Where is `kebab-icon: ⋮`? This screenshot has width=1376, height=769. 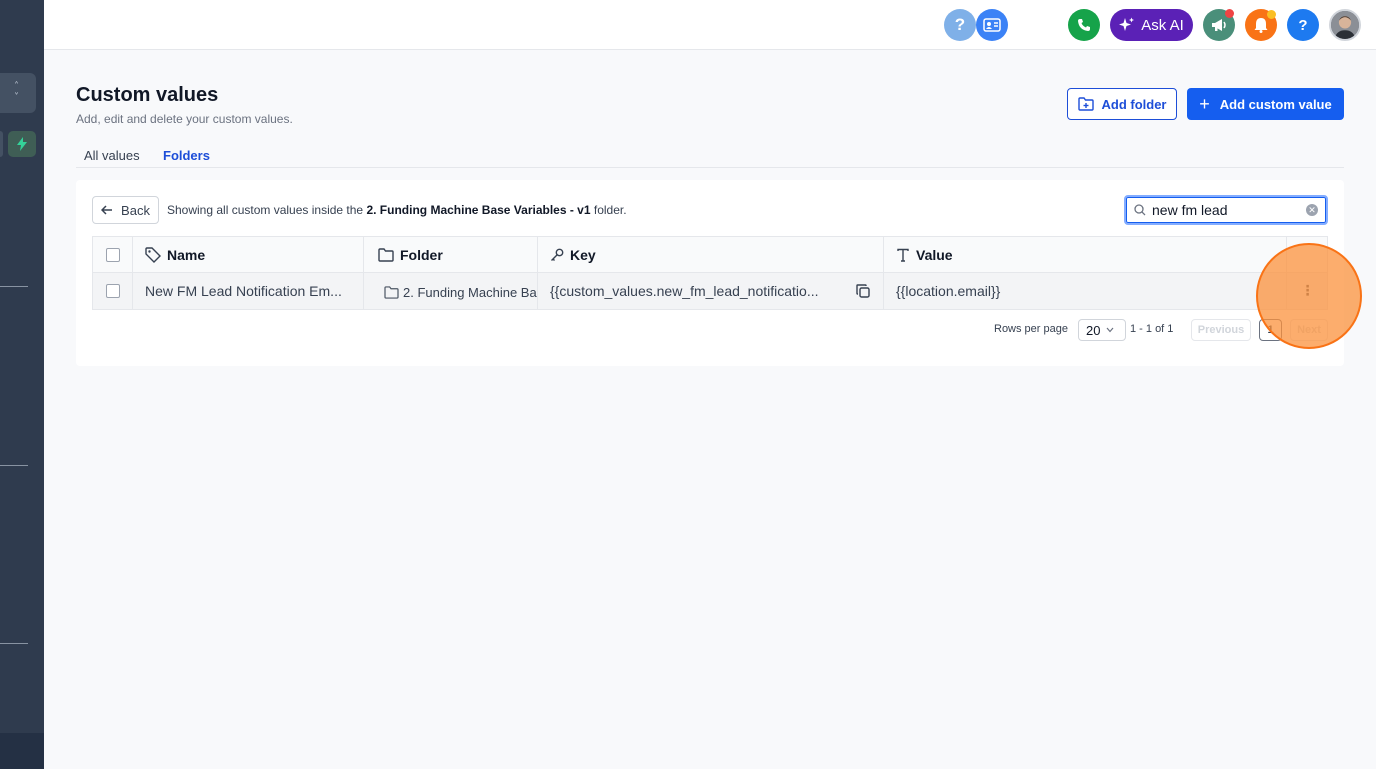 kebab-icon: ⋮ is located at coordinates (1307, 291).